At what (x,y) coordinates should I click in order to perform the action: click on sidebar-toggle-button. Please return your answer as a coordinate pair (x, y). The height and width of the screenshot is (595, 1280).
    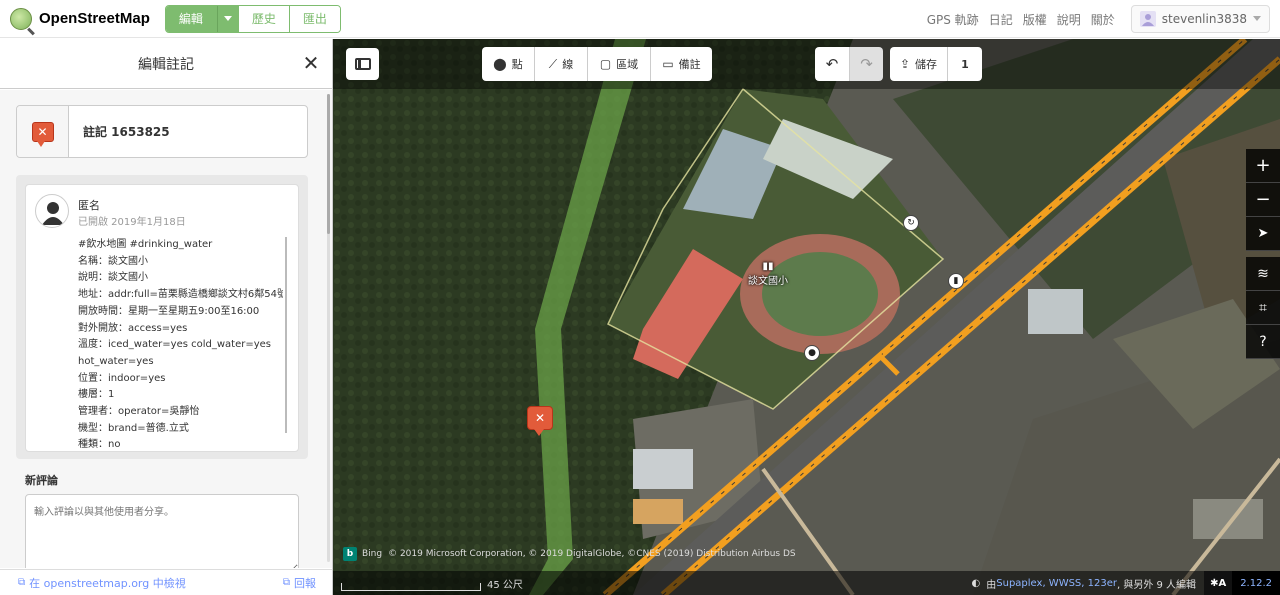
    Looking at the image, I should click on (362, 64).